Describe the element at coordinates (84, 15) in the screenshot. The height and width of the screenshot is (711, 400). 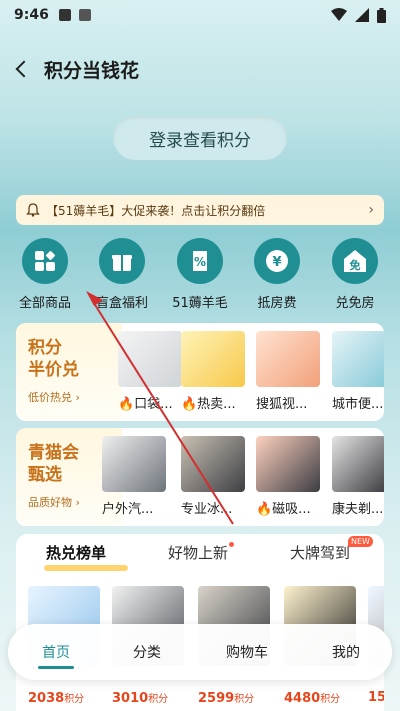
I see `app-notification-icon` at that location.